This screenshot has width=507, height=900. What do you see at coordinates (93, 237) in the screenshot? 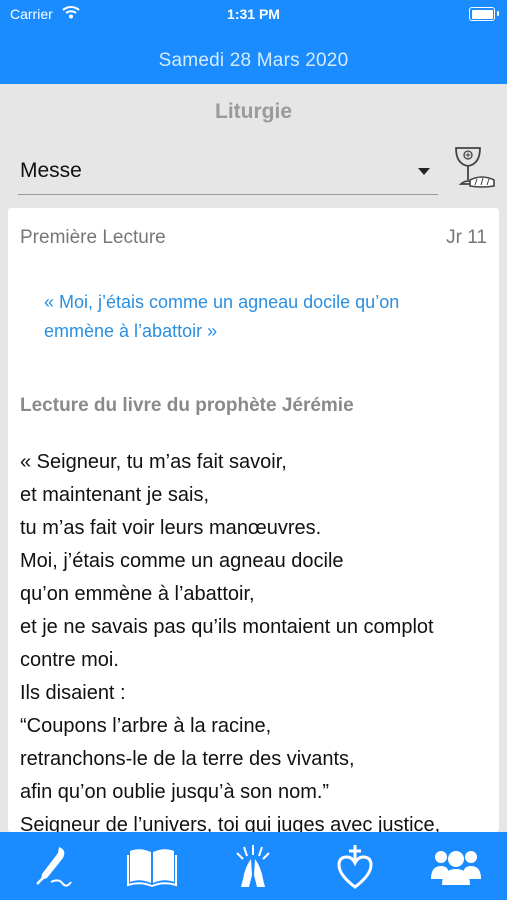
I see `reading-heading: Première Lecture` at bounding box center [93, 237].